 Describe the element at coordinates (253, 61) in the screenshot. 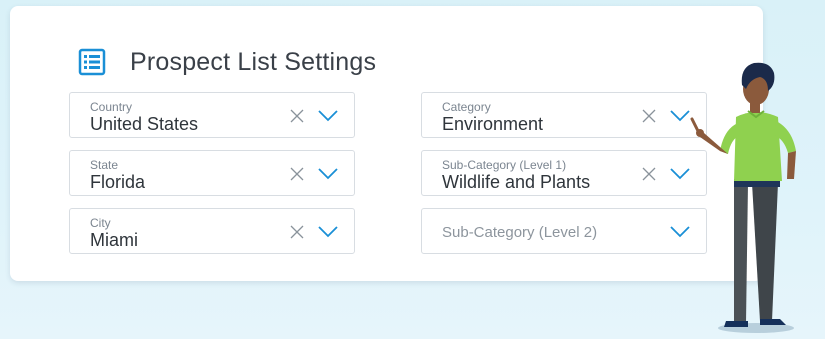

I see `page-title: Prospect List Settings` at that location.